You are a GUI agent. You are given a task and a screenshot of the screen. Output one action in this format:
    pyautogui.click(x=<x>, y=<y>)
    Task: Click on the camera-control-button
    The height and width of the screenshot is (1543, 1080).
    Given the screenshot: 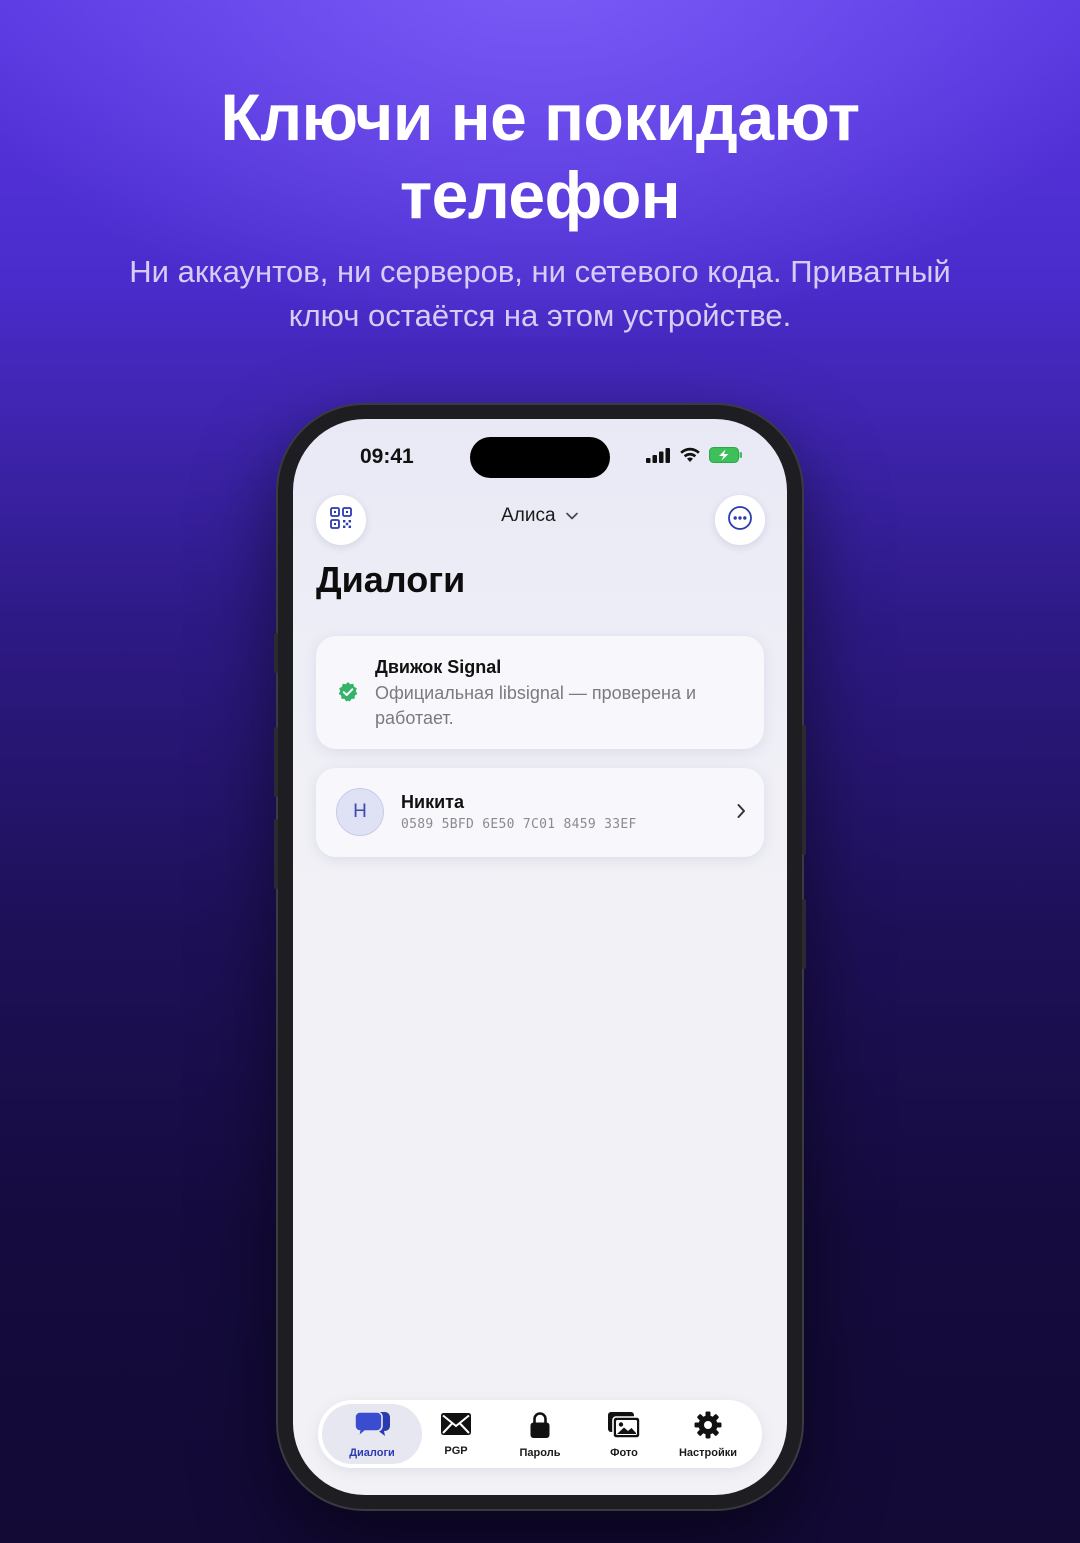 What is the action you would take?
    pyautogui.click(x=804, y=934)
    